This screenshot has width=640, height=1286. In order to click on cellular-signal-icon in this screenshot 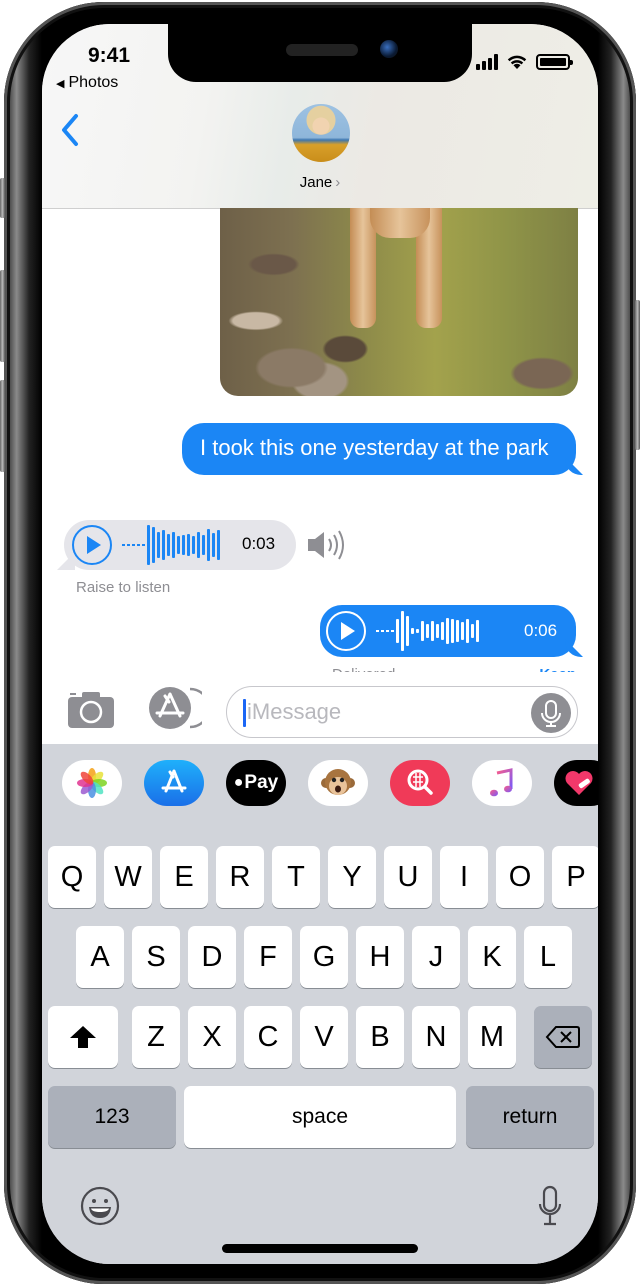, I will do `click(487, 62)`.